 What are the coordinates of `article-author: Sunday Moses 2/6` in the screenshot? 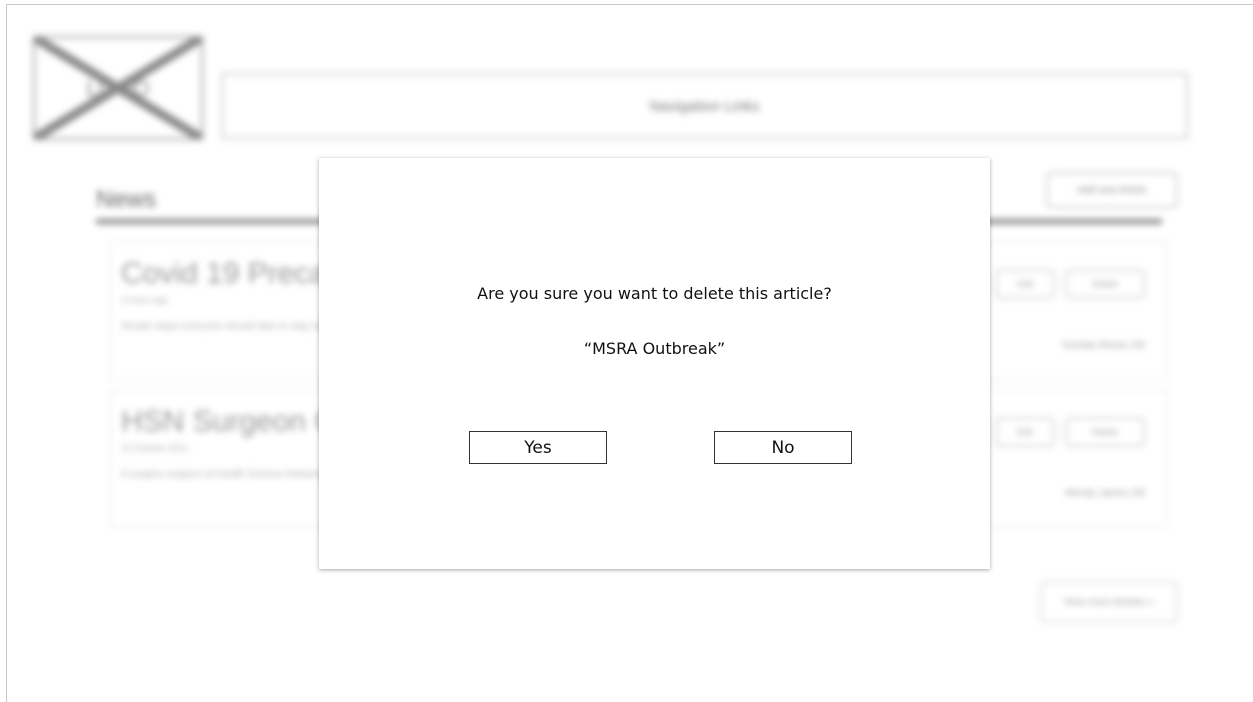 It's located at (1103, 345).